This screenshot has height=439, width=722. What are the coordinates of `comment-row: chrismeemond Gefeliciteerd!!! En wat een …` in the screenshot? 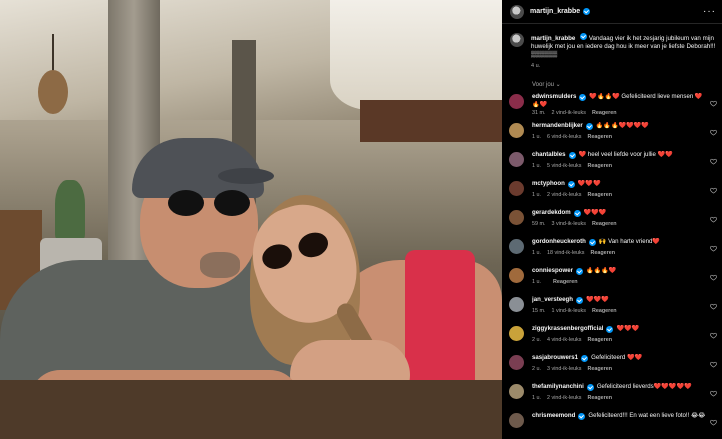 It's located at (612, 425).